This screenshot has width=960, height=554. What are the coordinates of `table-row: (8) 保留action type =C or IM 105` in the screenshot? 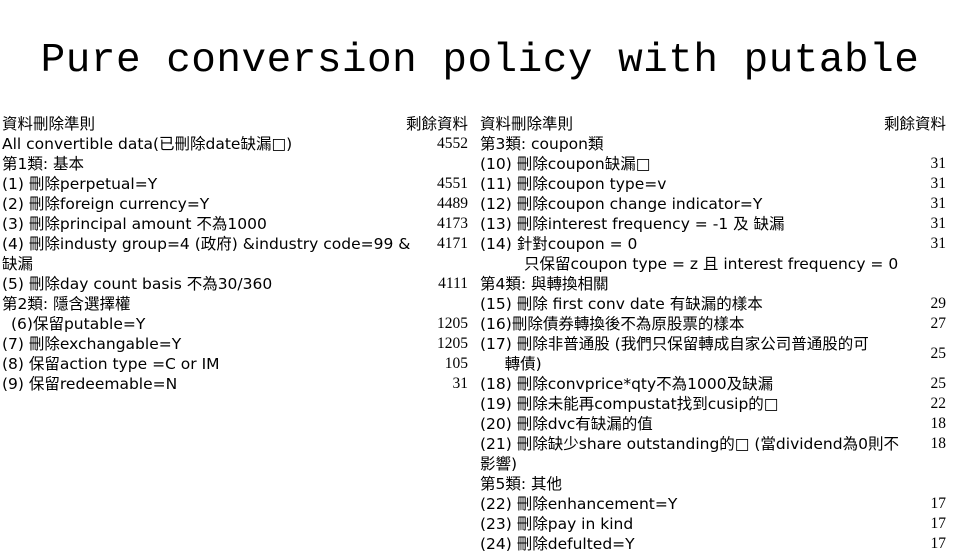 It's located at (235, 364).